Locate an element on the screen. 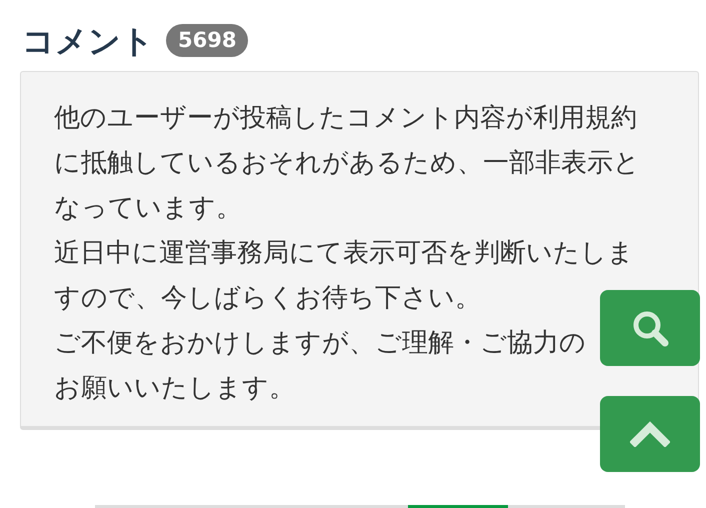 The height and width of the screenshot is (508, 706). chevron-up-icon is located at coordinates (650, 434).